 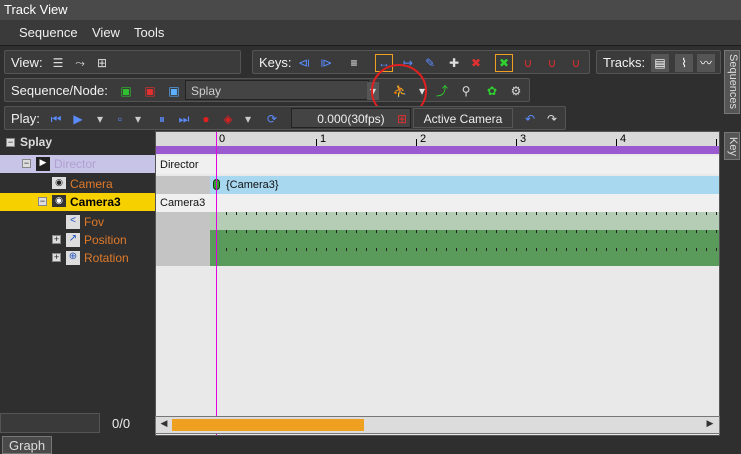 What do you see at coordinates (56, 119) in the screenshot?
I see `go-start-icon: ⏮` at bounding box center [56, 119].